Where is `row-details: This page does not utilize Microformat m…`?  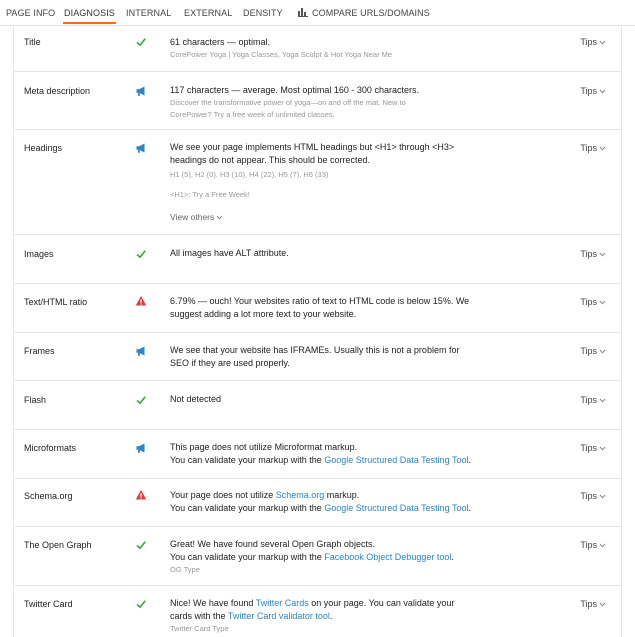 row-details: This page does not utilize Microformat m… is located at coordinates (330, 454).